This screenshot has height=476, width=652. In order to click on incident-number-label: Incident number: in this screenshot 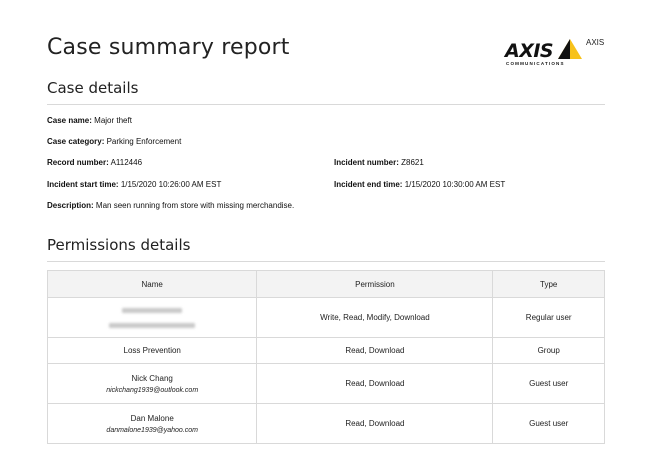, I will do `click(366, 162)`.